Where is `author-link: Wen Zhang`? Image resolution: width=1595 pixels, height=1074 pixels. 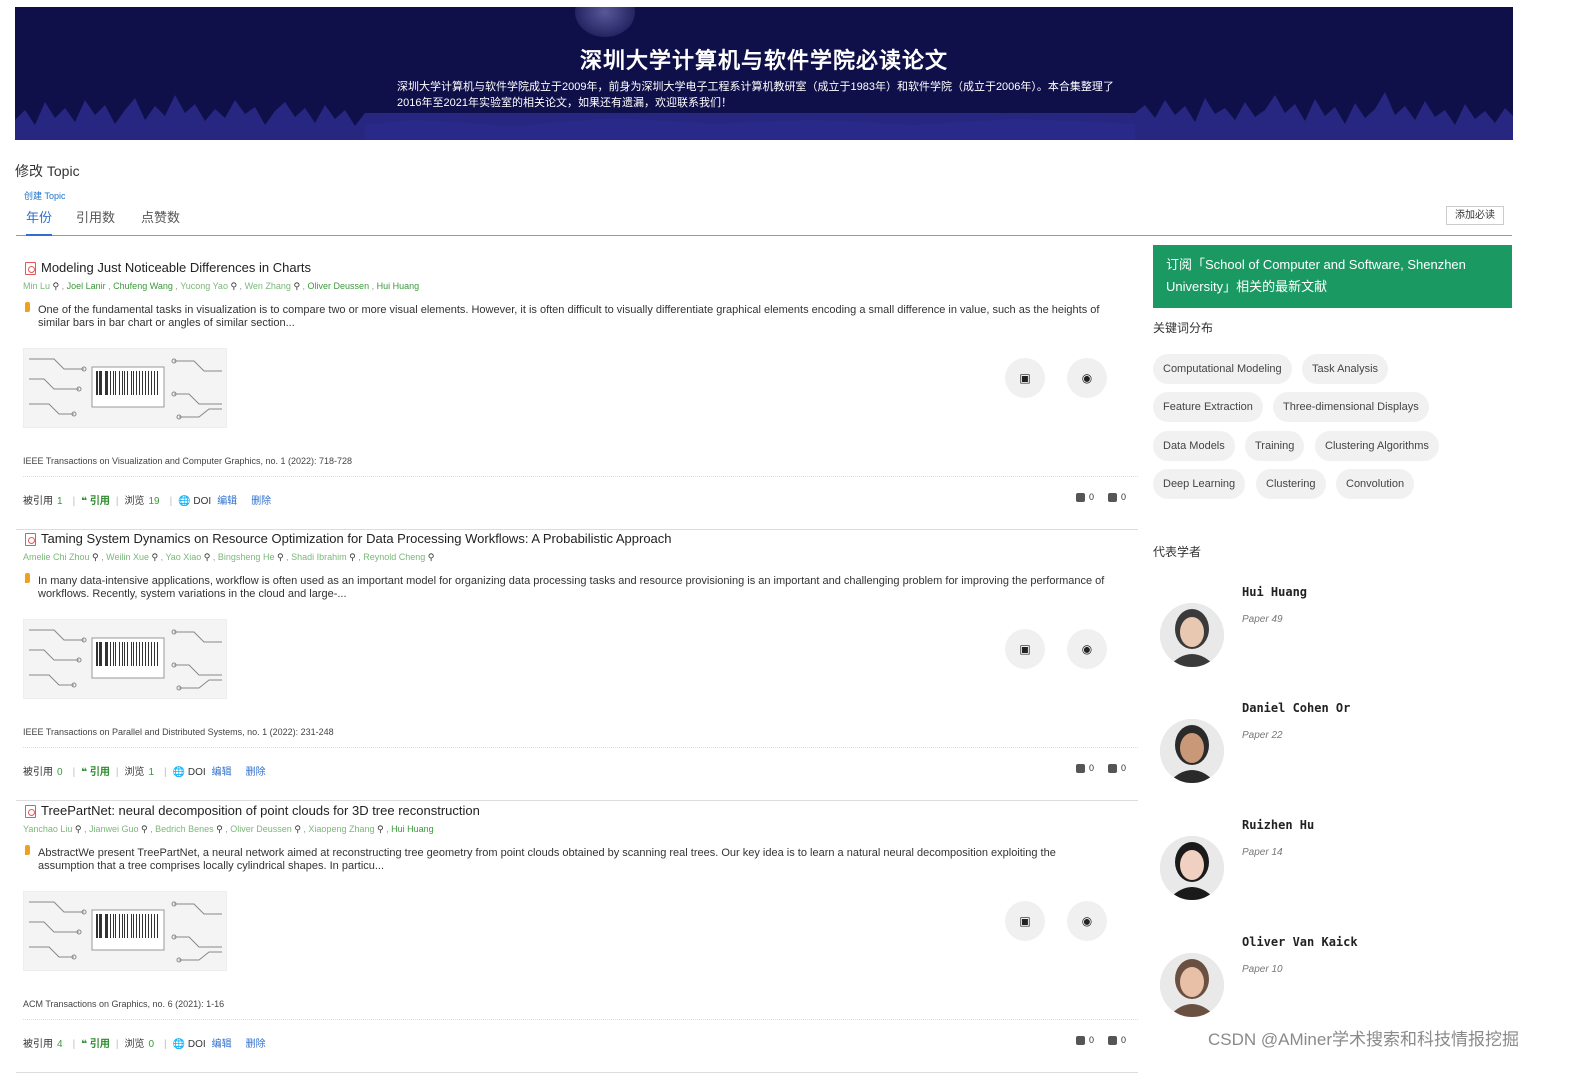
author-link: Wen Zhang is located at coordinates (268, 286).